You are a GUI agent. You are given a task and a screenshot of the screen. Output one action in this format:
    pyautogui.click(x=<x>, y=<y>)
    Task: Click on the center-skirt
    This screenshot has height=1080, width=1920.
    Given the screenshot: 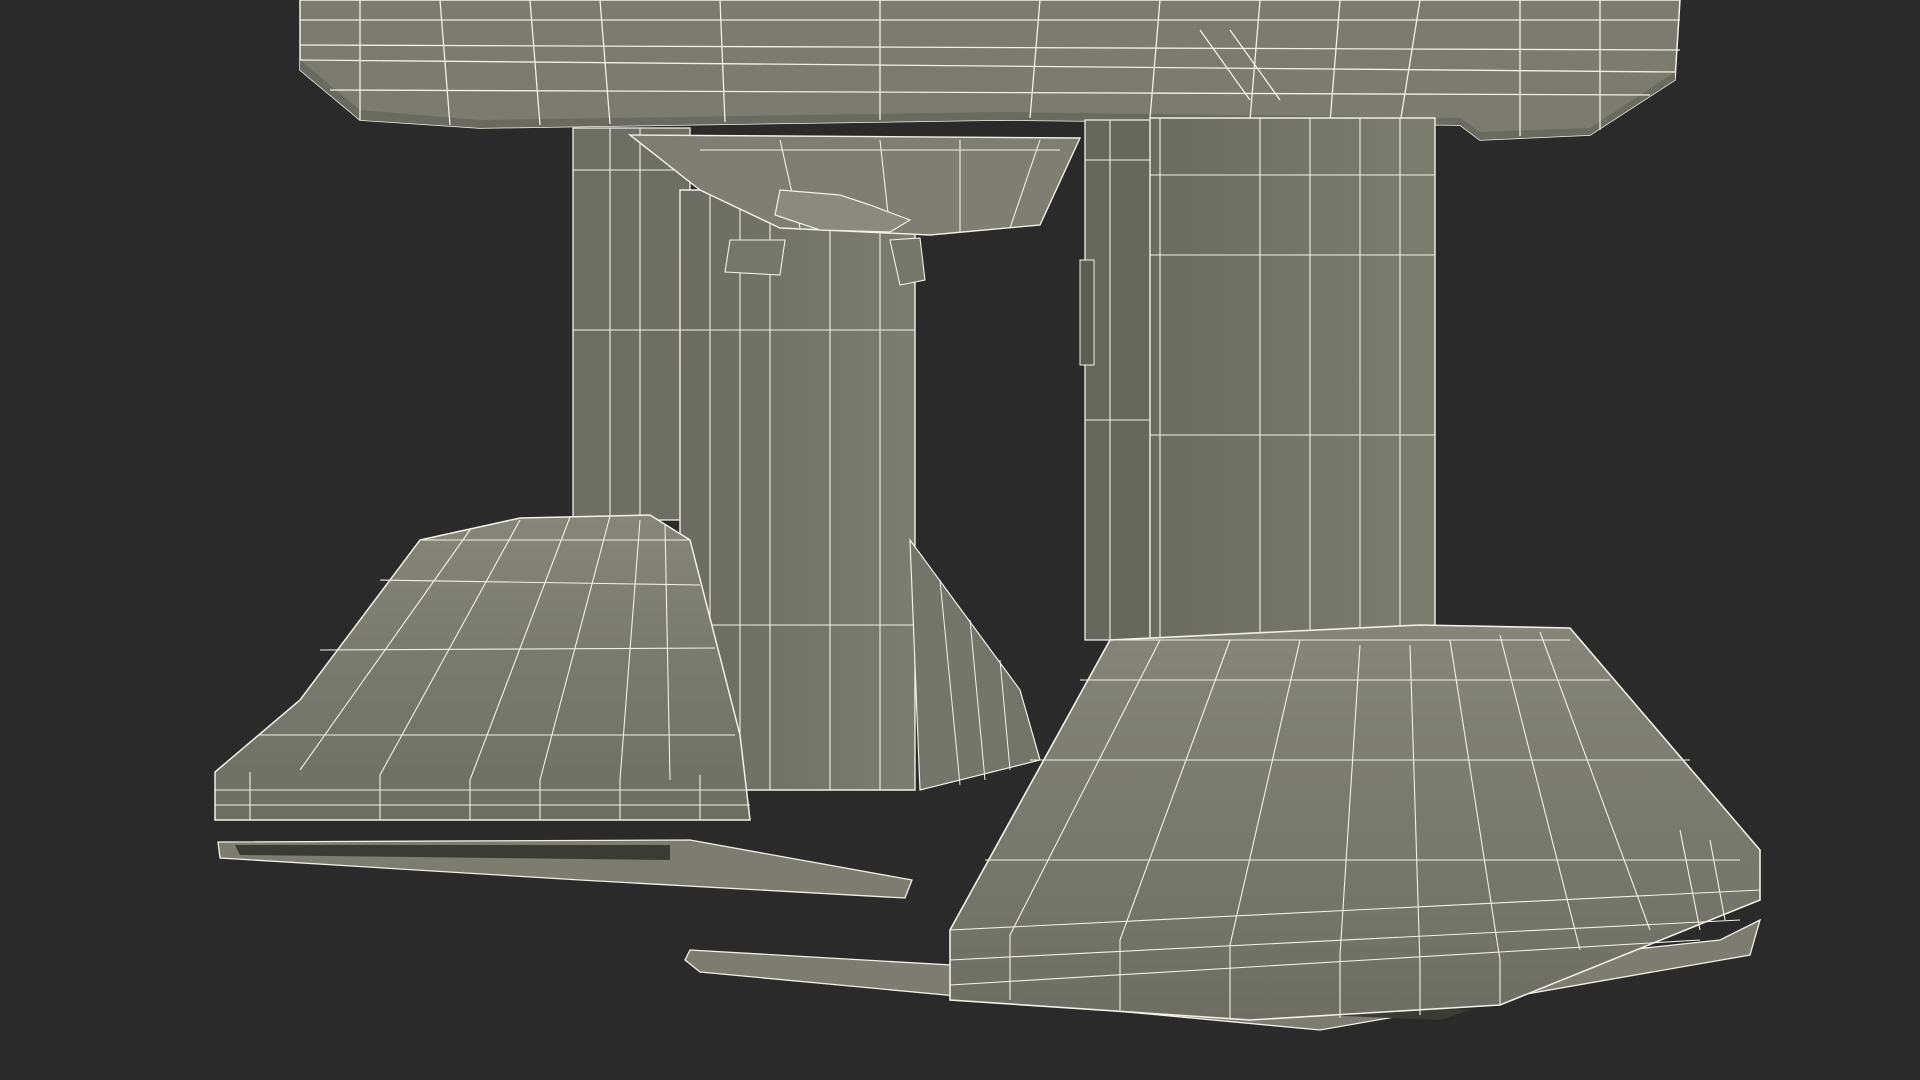 What is the action you would take?
    pyautogui.click(x=975, y=664)
    